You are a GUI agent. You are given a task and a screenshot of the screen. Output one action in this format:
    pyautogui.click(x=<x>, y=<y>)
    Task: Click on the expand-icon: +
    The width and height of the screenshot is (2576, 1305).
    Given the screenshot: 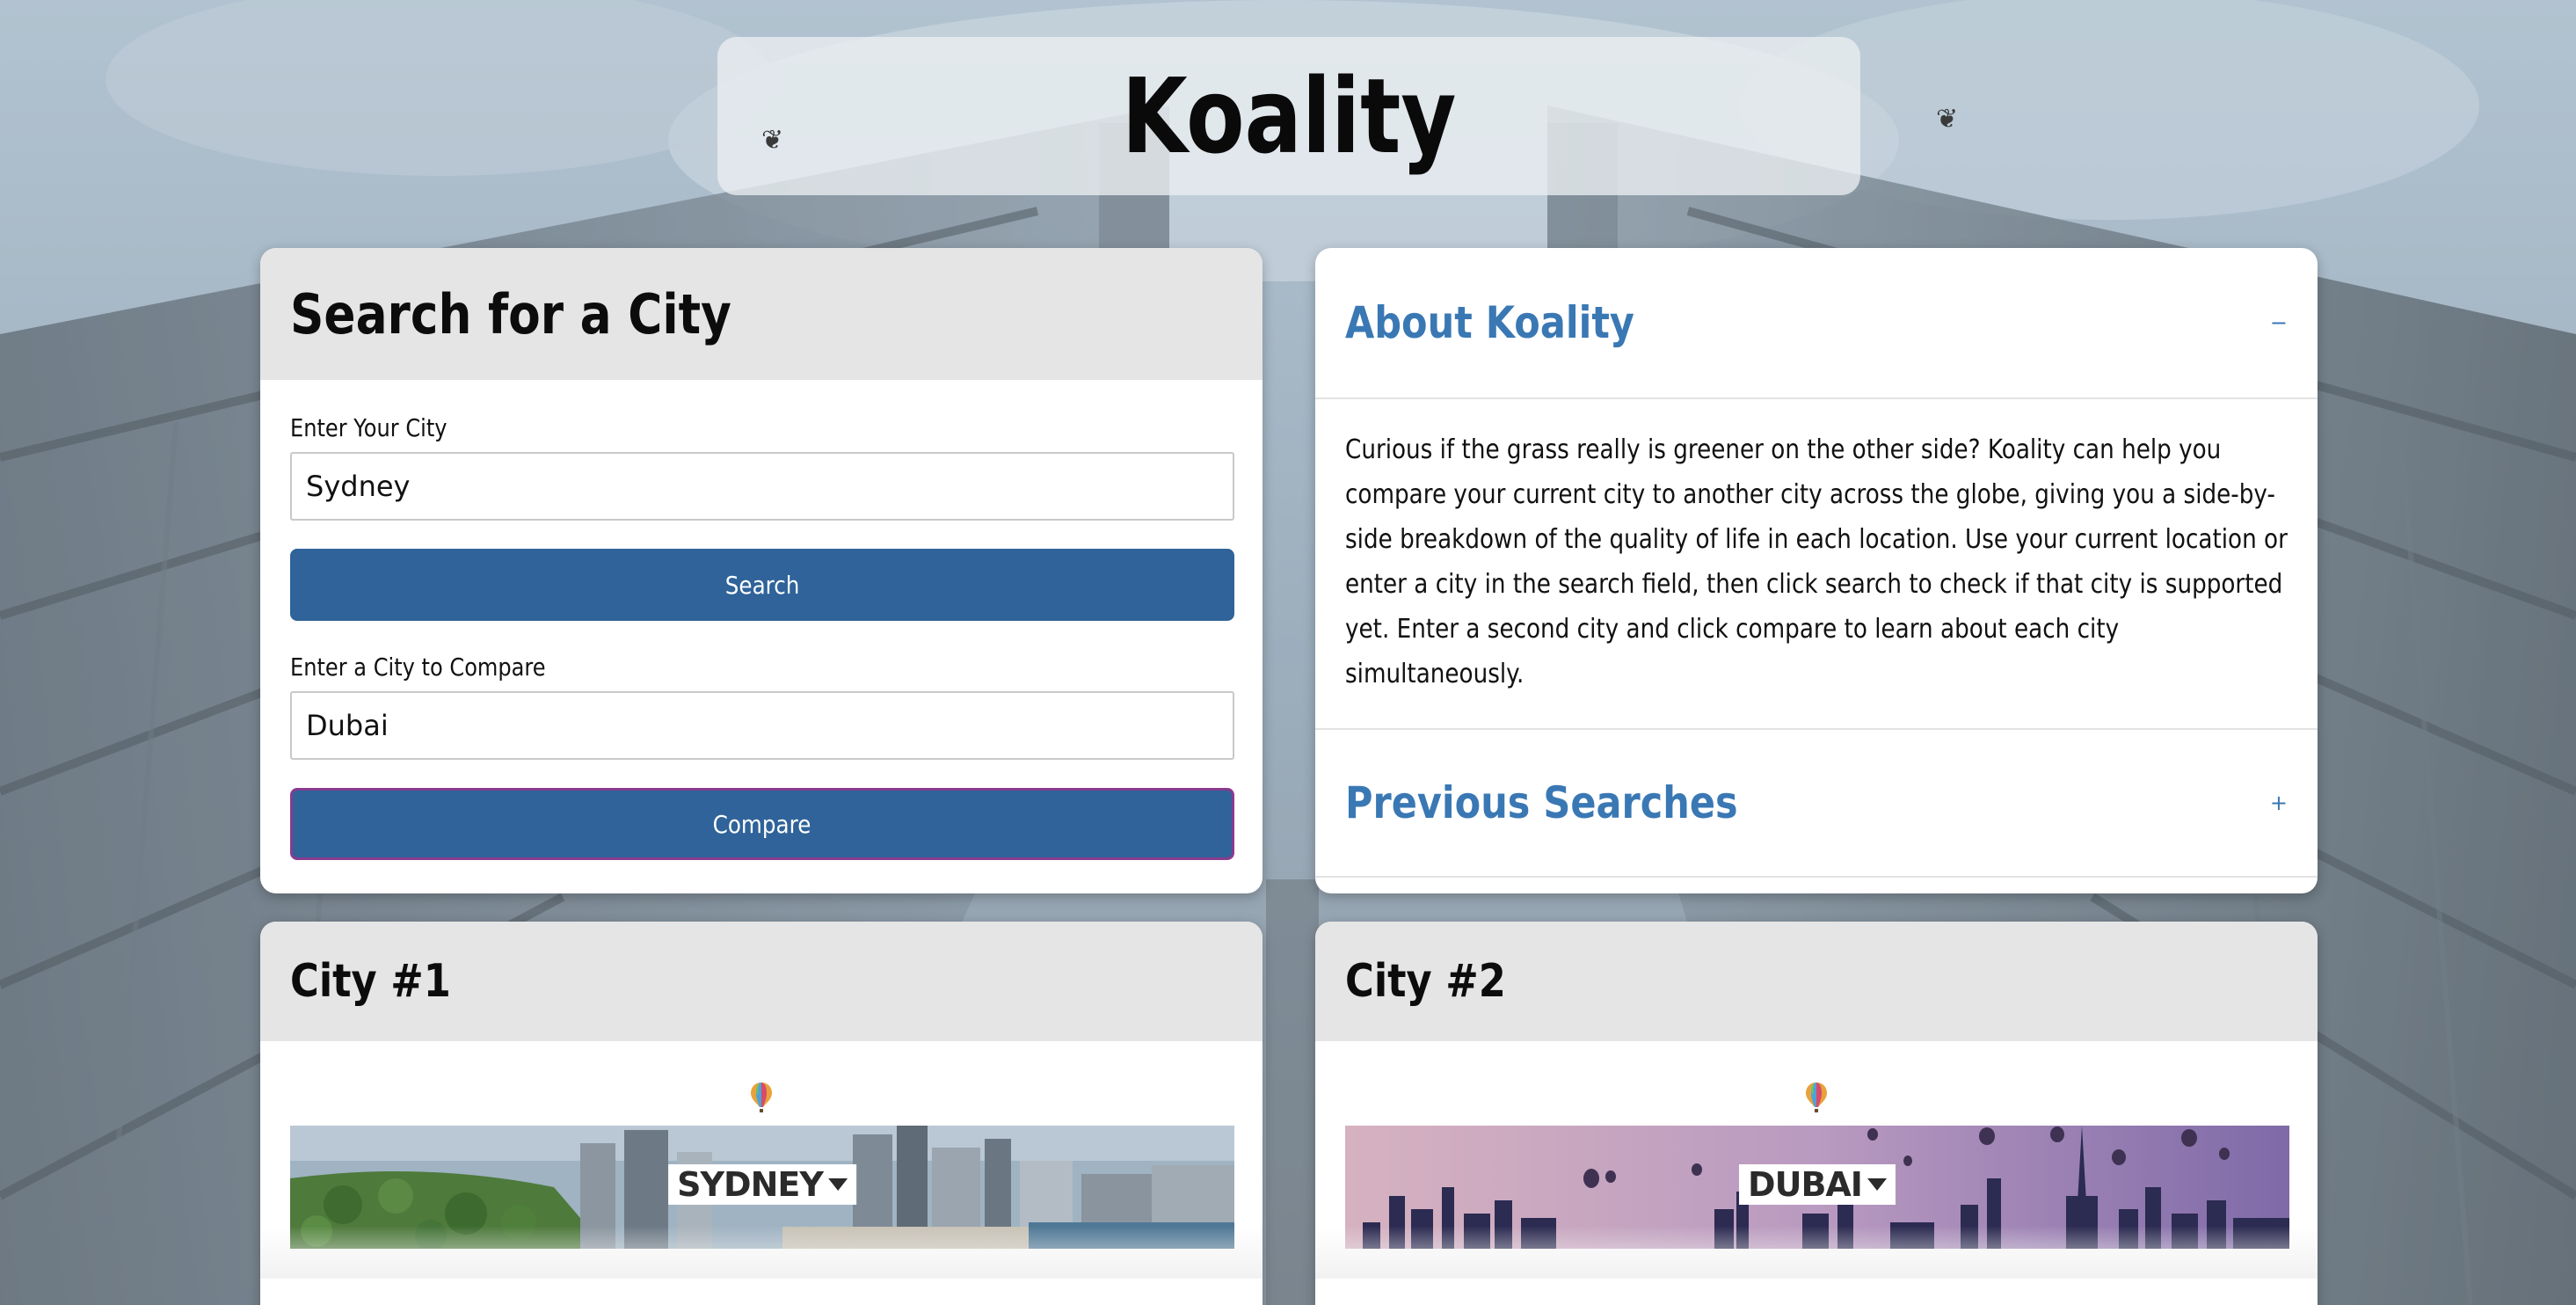 What is the action you would take?
    pyautogui.click(x=2279, y=803)
    